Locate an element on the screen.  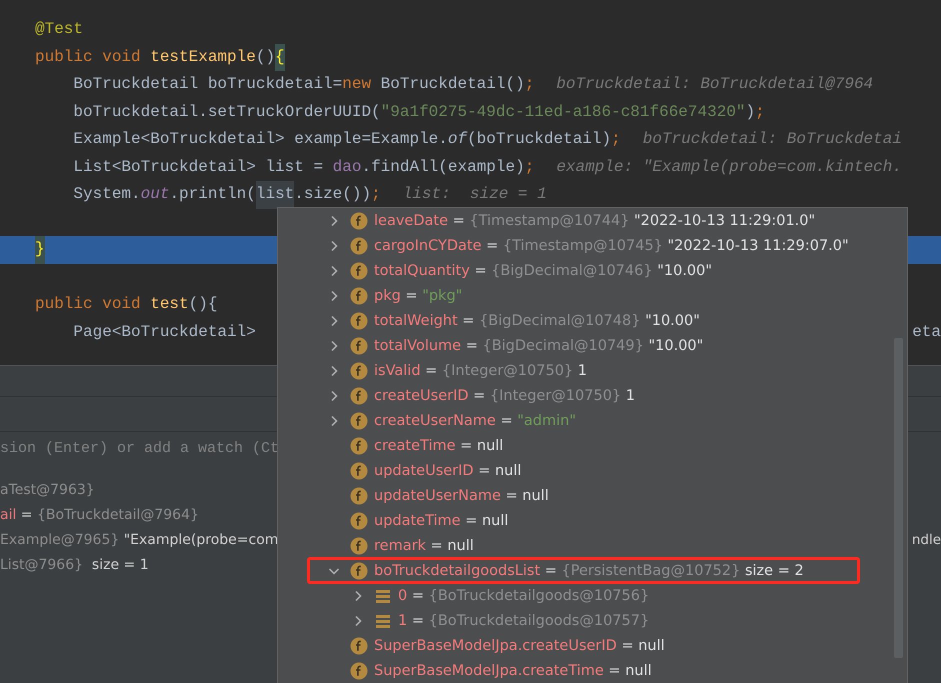
variable-row: pkg = "pkg" is located at coordinates (592, 295).